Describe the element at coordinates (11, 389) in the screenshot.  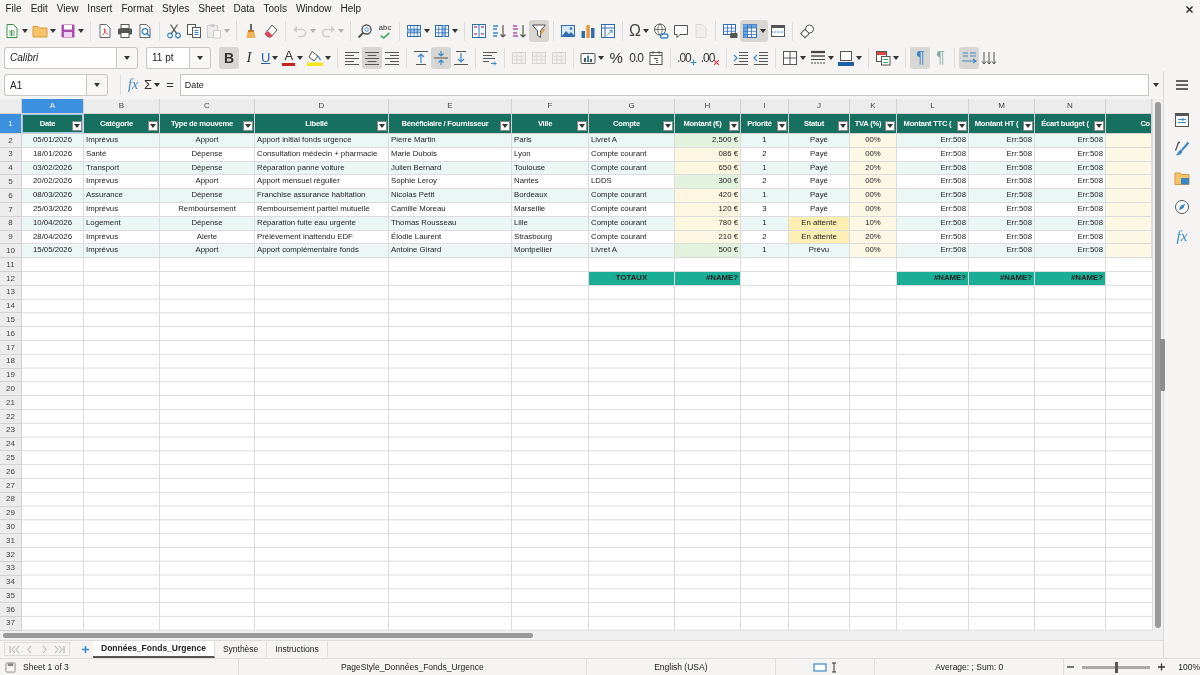
I see `row-header: 20` at that location.